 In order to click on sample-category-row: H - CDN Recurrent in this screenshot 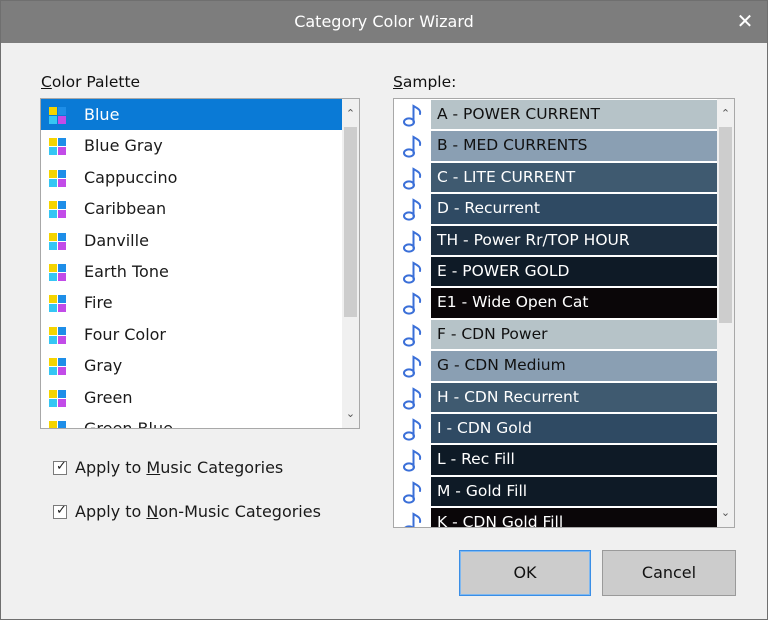, I will do `click(555, 397)`.